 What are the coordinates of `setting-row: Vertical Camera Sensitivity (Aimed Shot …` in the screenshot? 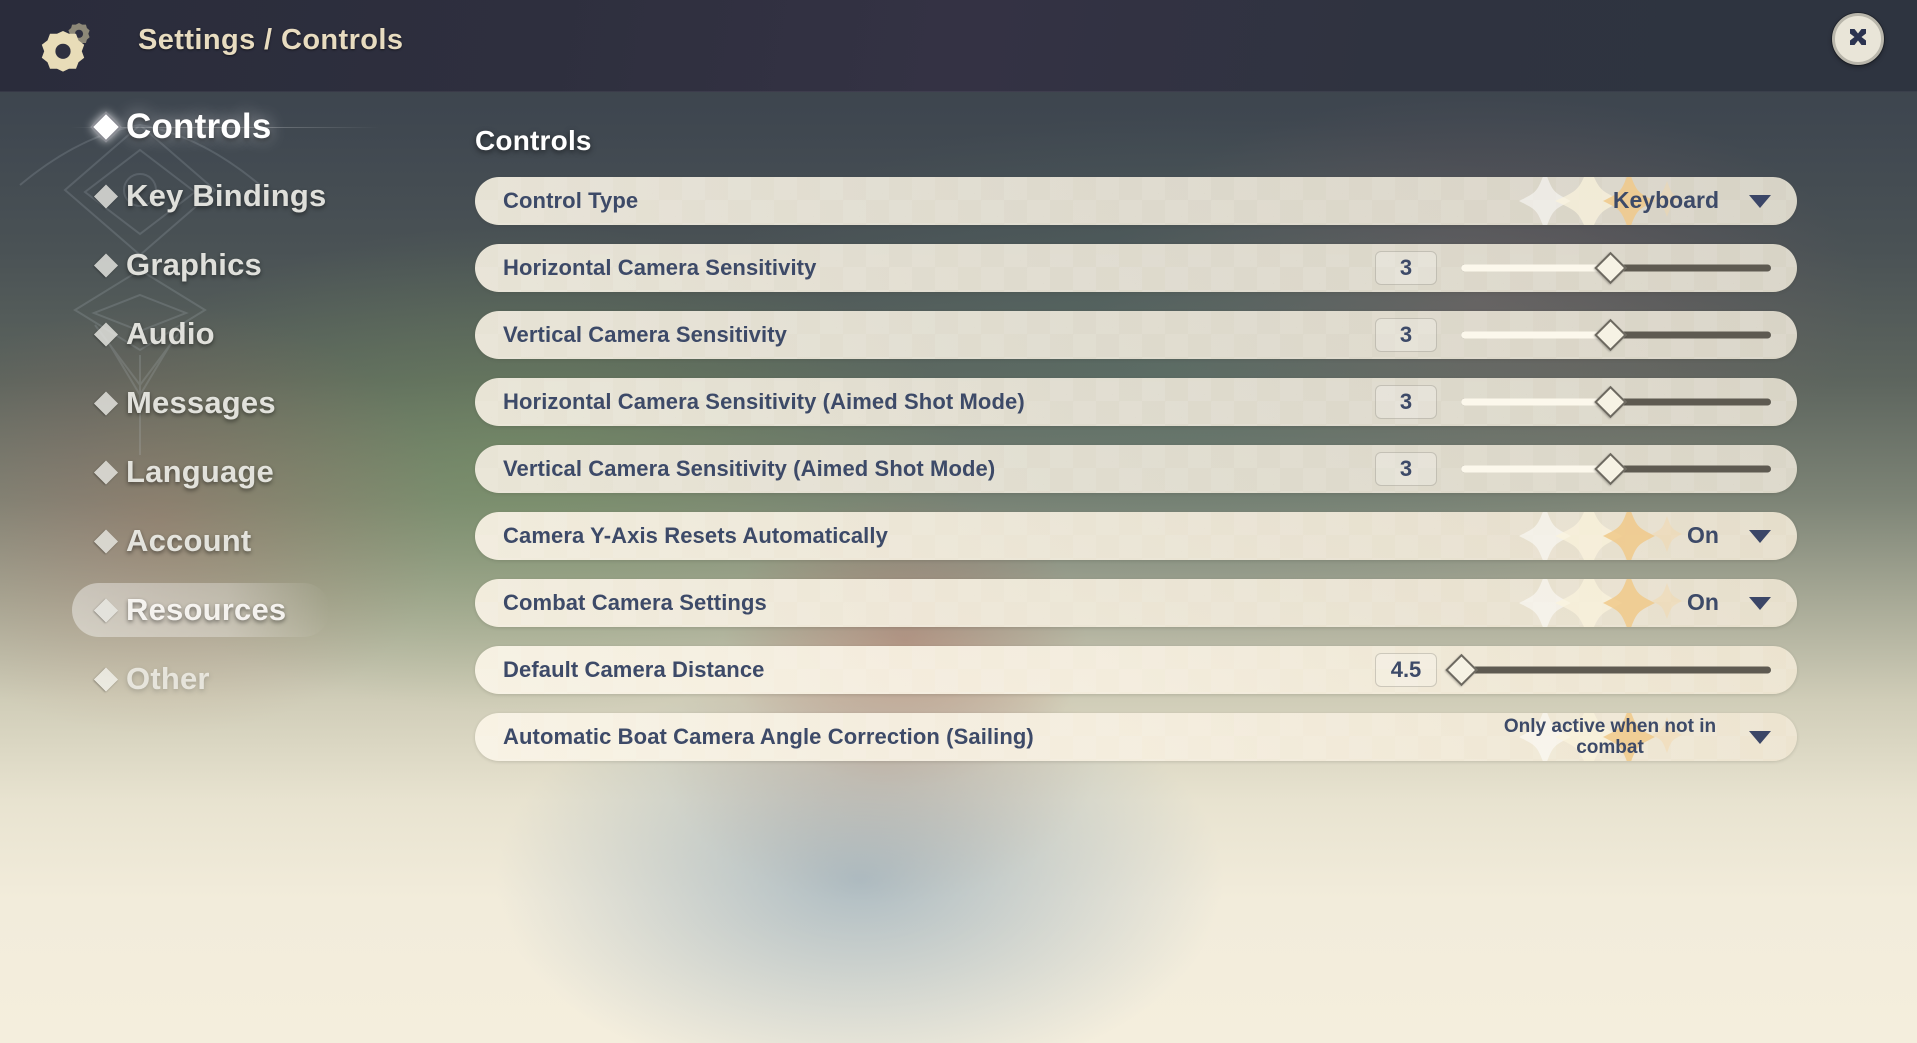 It's located at (1136, 469).